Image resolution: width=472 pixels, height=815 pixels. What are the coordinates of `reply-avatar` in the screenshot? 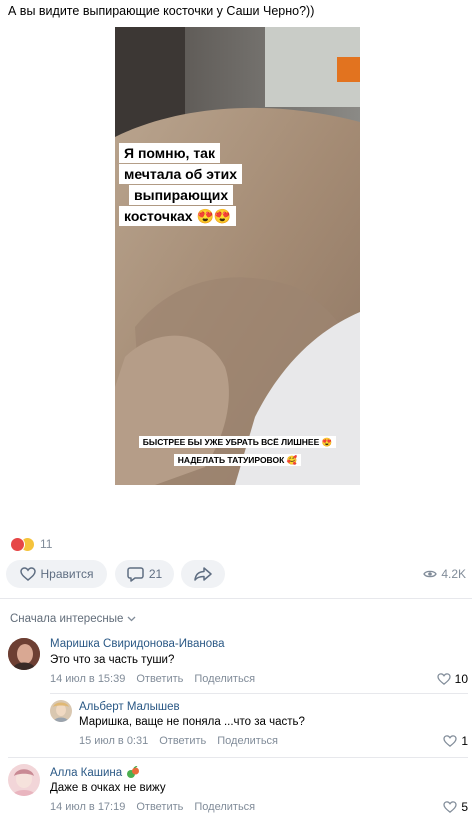 It's located at (61, 711).